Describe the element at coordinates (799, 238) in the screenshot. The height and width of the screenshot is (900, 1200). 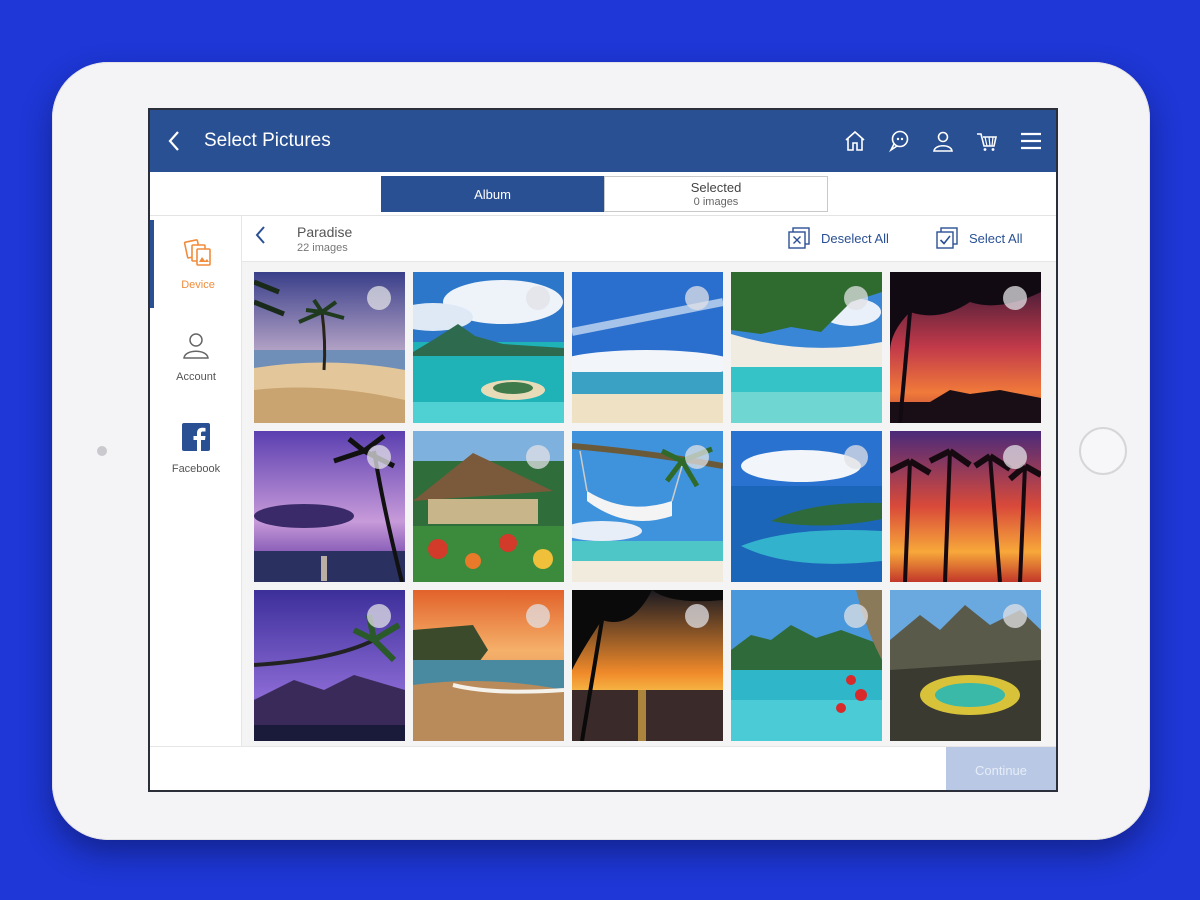
I see `deselect-icon` at that location.